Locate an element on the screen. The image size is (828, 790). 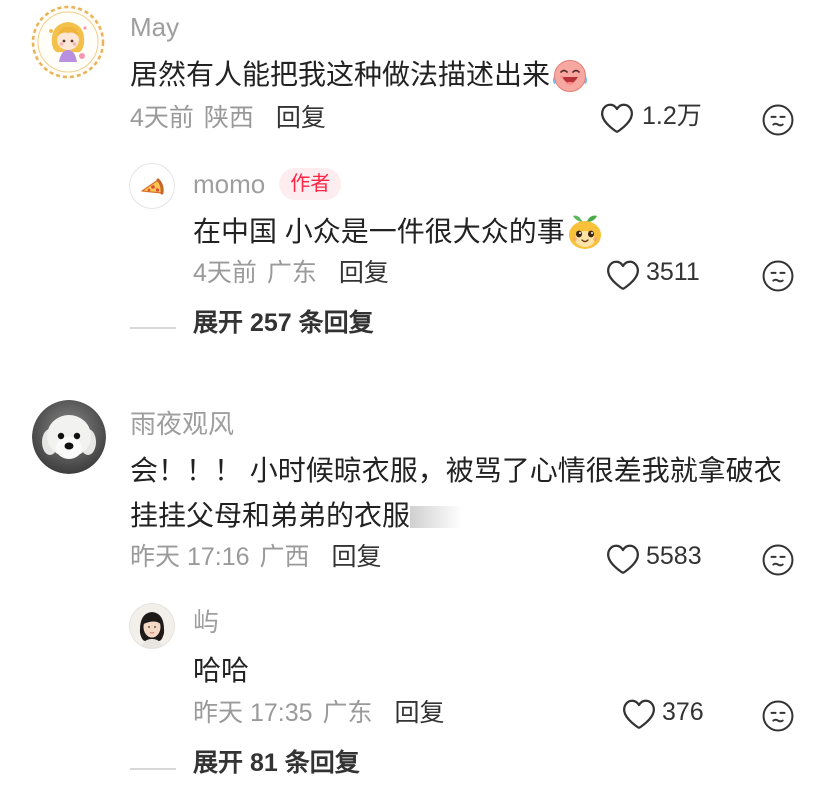
comment-meta: 4天前 陕西 回复 is located at coordinates (228, 118).